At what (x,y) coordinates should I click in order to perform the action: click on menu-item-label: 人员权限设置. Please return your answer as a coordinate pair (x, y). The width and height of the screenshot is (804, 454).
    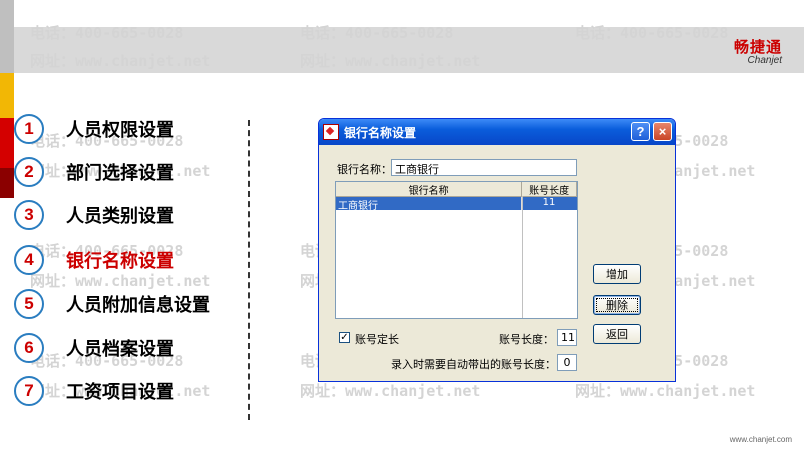
    Looking at the image, I should click on (120, 130).